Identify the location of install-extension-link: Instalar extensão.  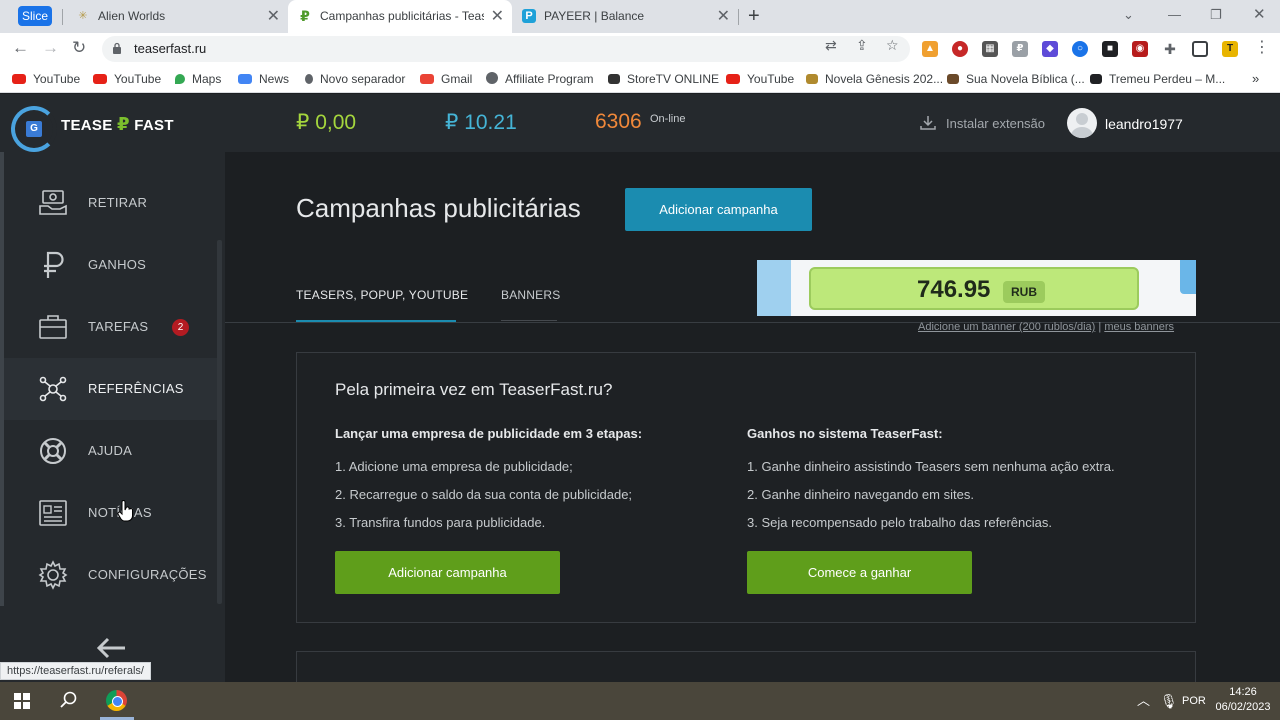
(982, 123).